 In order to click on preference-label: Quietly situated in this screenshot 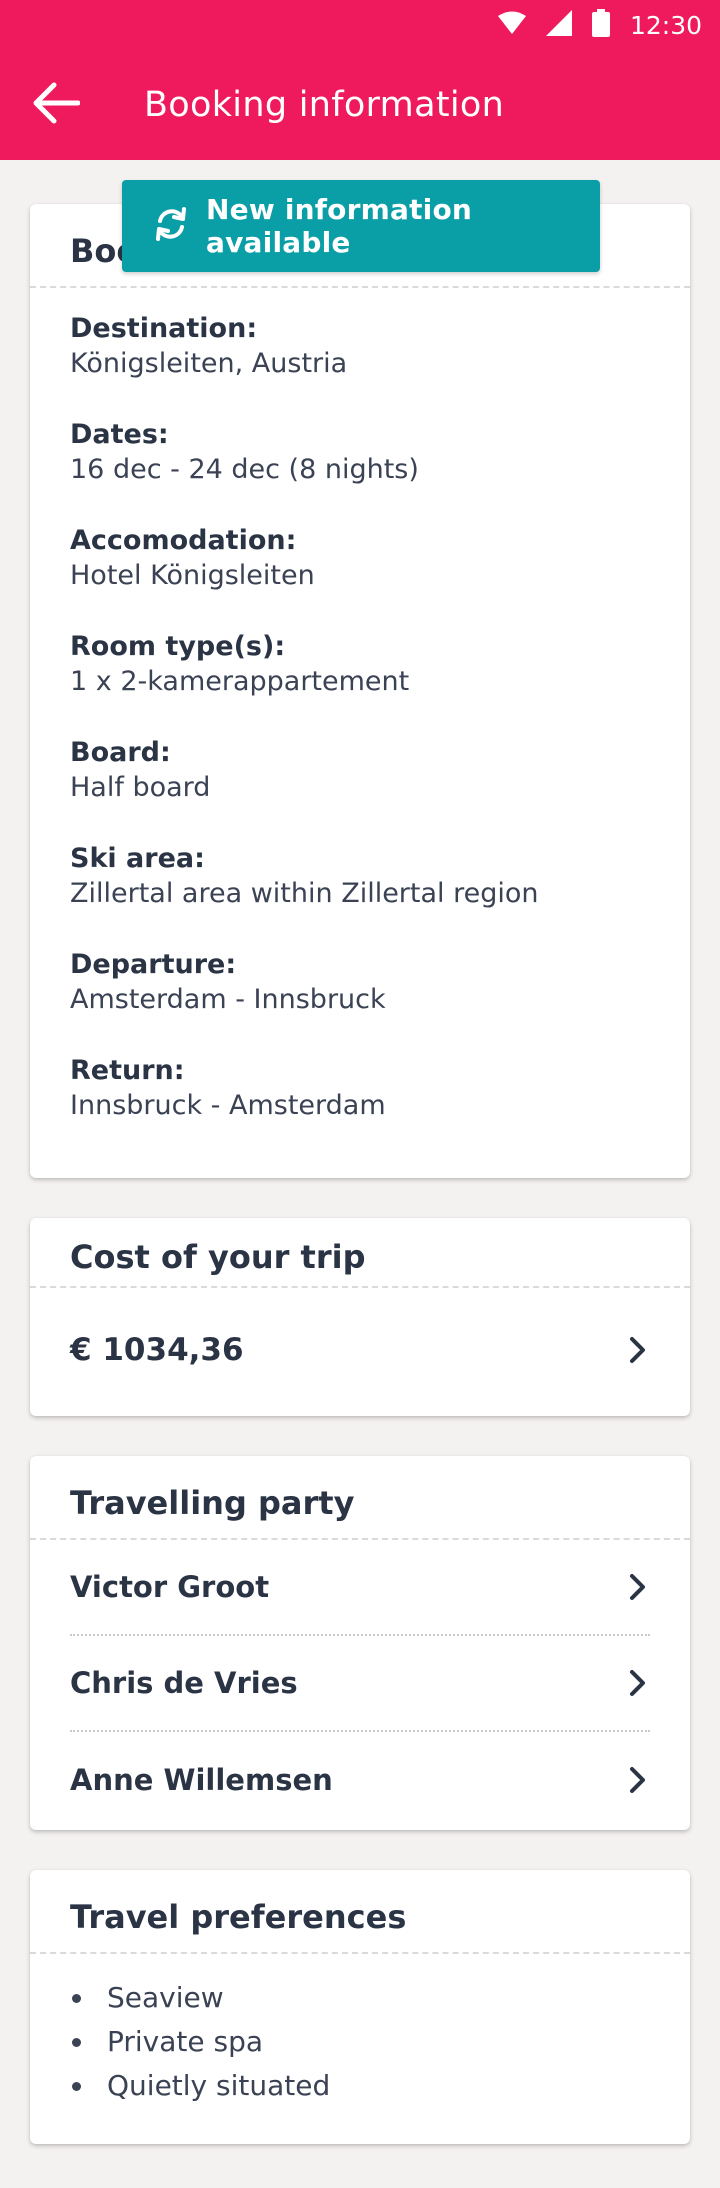, I will do `click(219, 2085)`.